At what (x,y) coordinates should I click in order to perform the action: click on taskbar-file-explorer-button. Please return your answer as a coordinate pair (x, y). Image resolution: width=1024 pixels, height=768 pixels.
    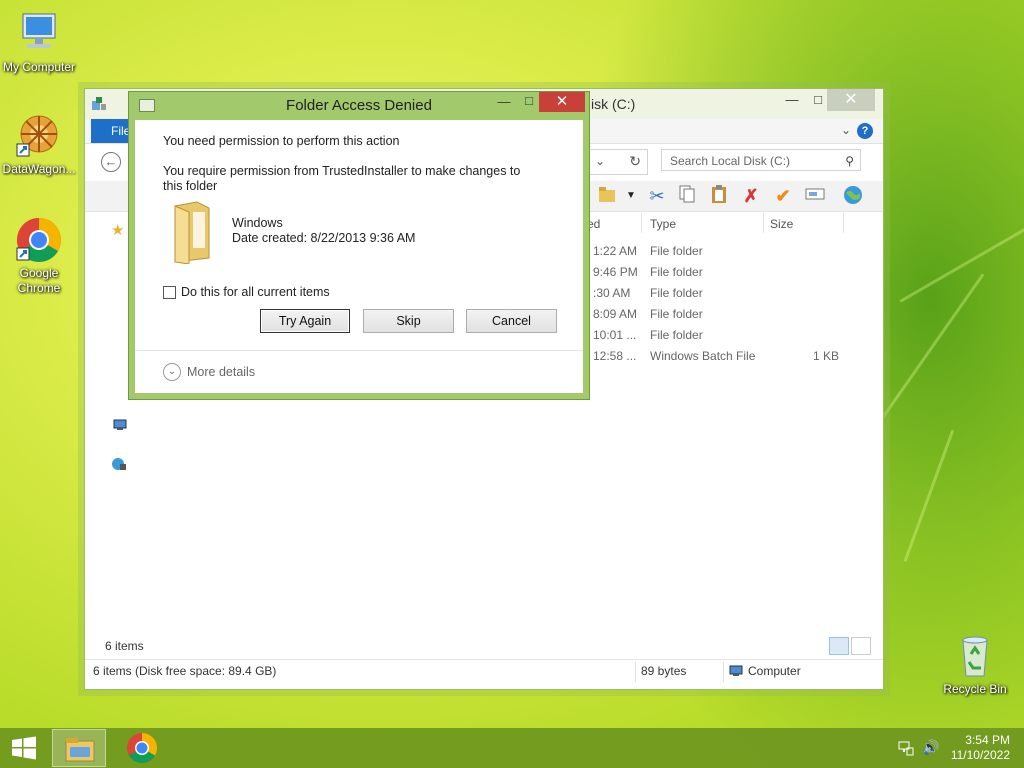
    Looking at the image, I should click on (79, 748).